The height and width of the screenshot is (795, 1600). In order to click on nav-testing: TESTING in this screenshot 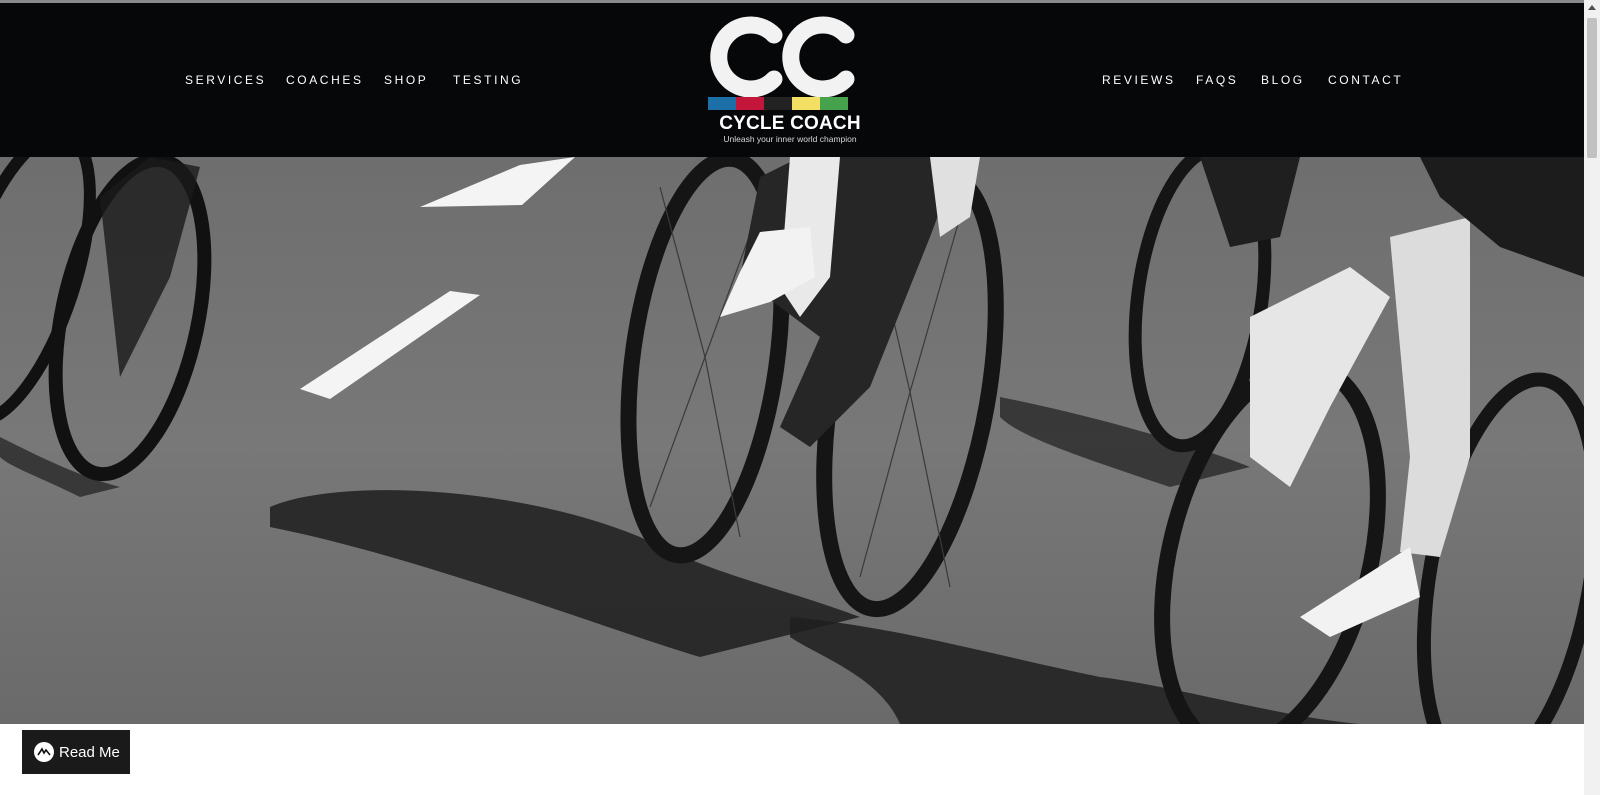, I will do `click(488, 80)`.